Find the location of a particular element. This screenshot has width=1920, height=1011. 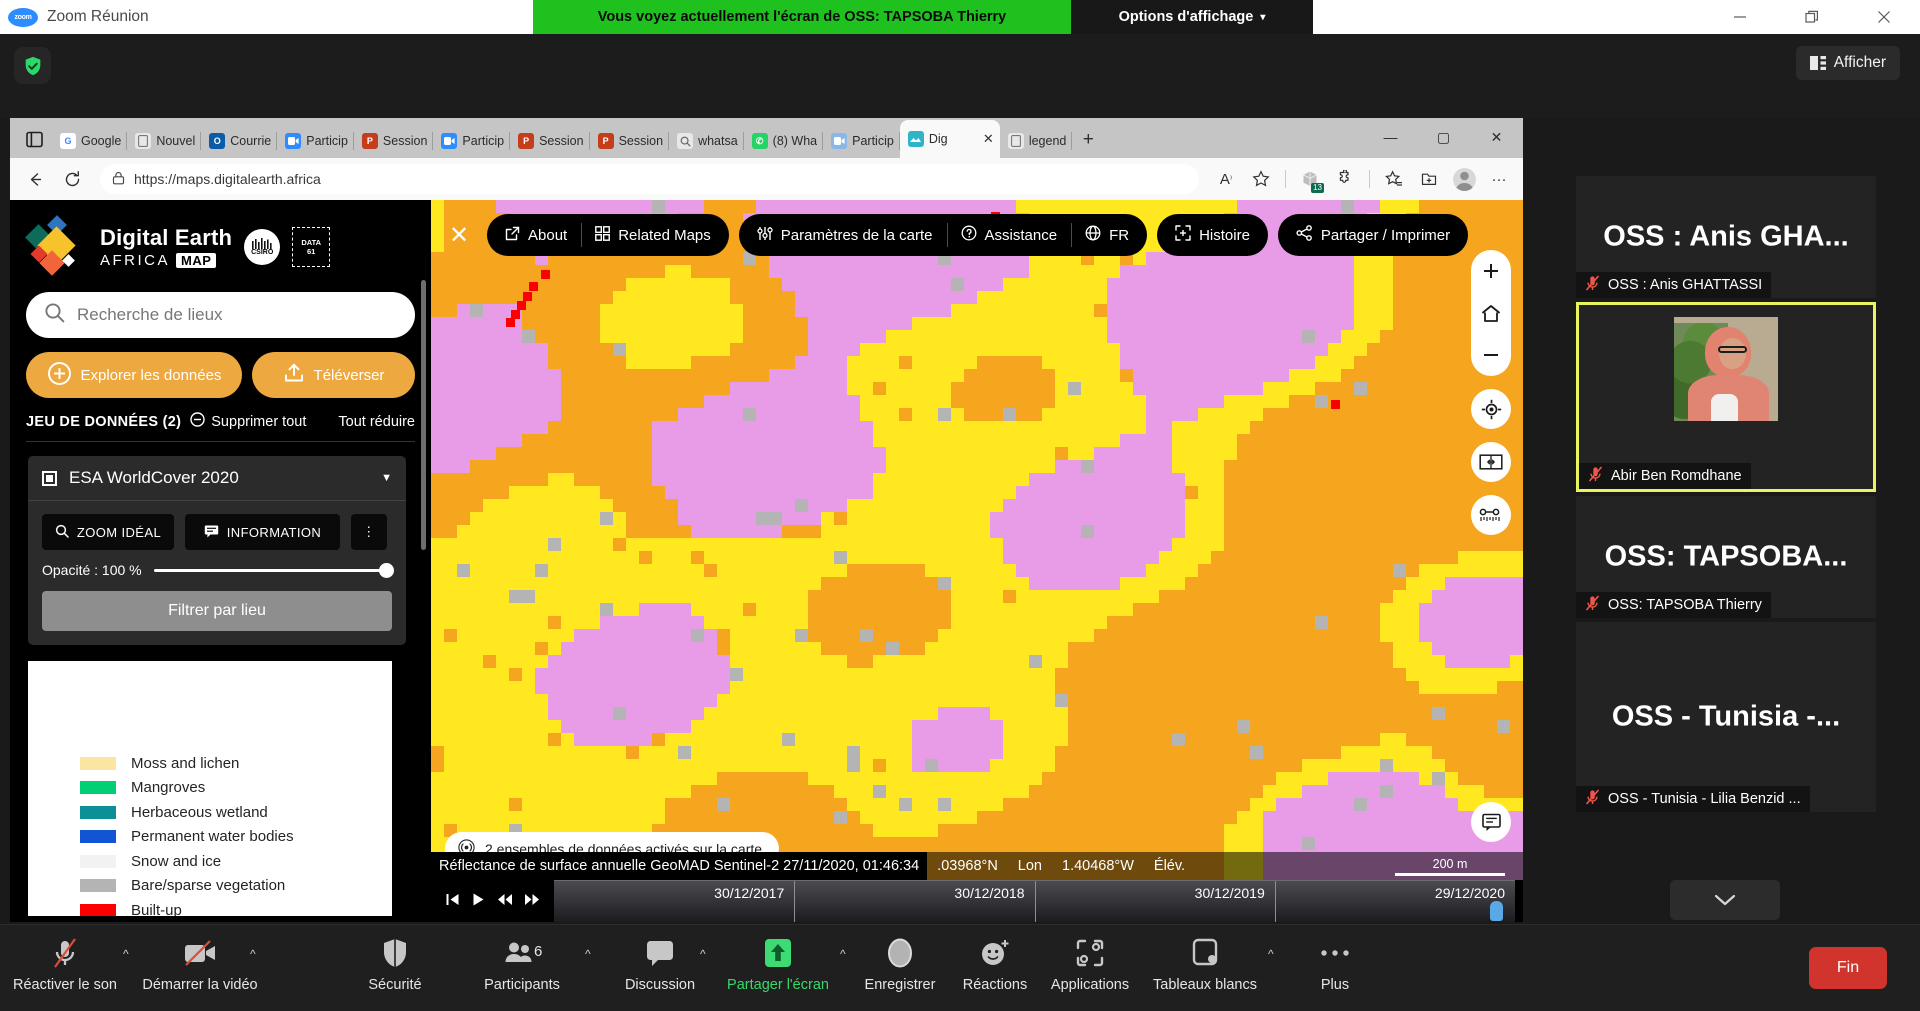

minimize-icon is located at coordinates (1740, 17).